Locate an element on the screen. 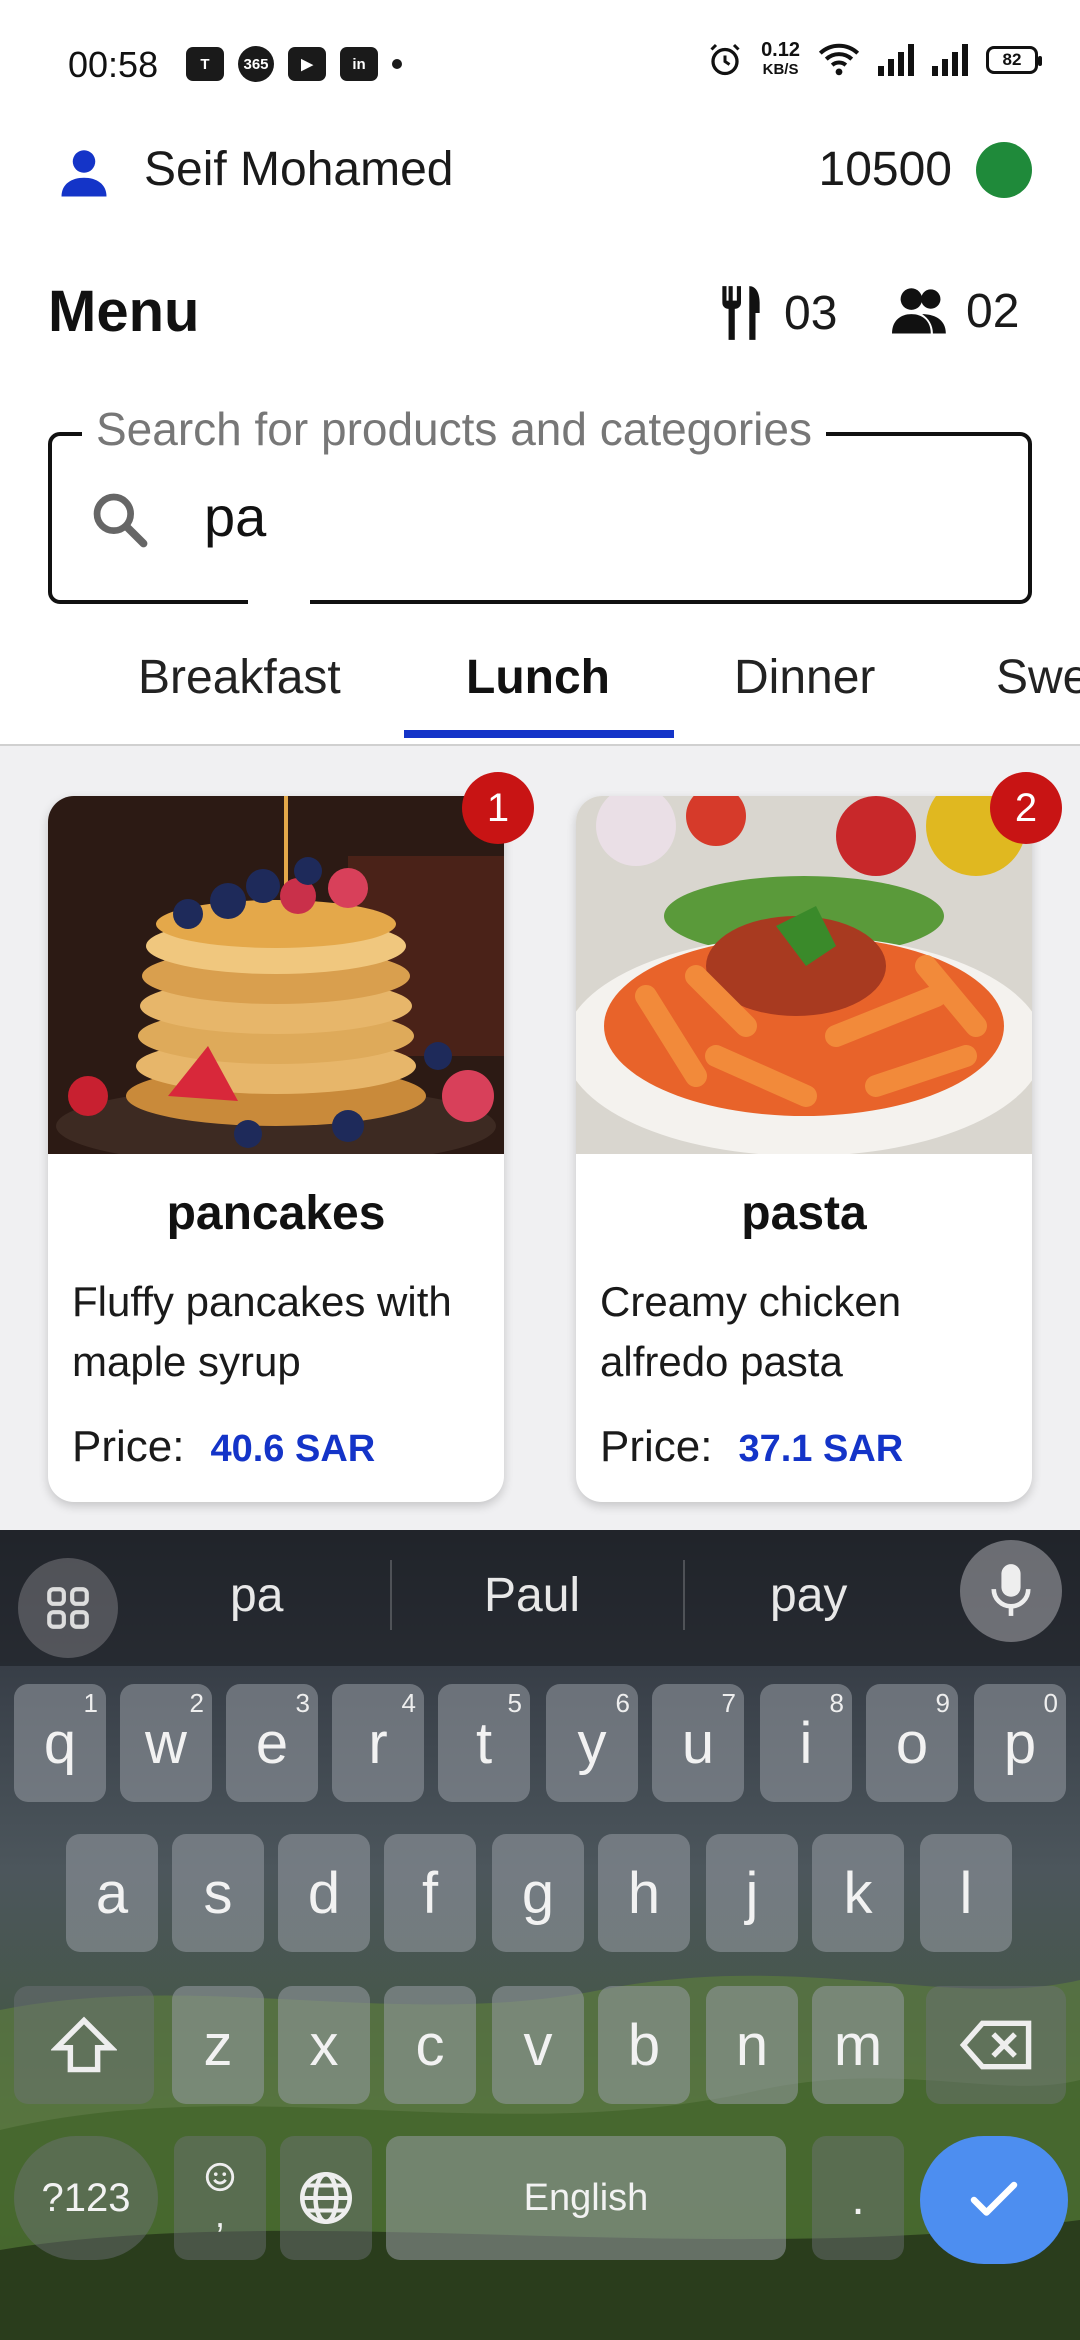 This screenshot has width=1080, height=2340. key-z: z is located at coordinates (218, 2045).